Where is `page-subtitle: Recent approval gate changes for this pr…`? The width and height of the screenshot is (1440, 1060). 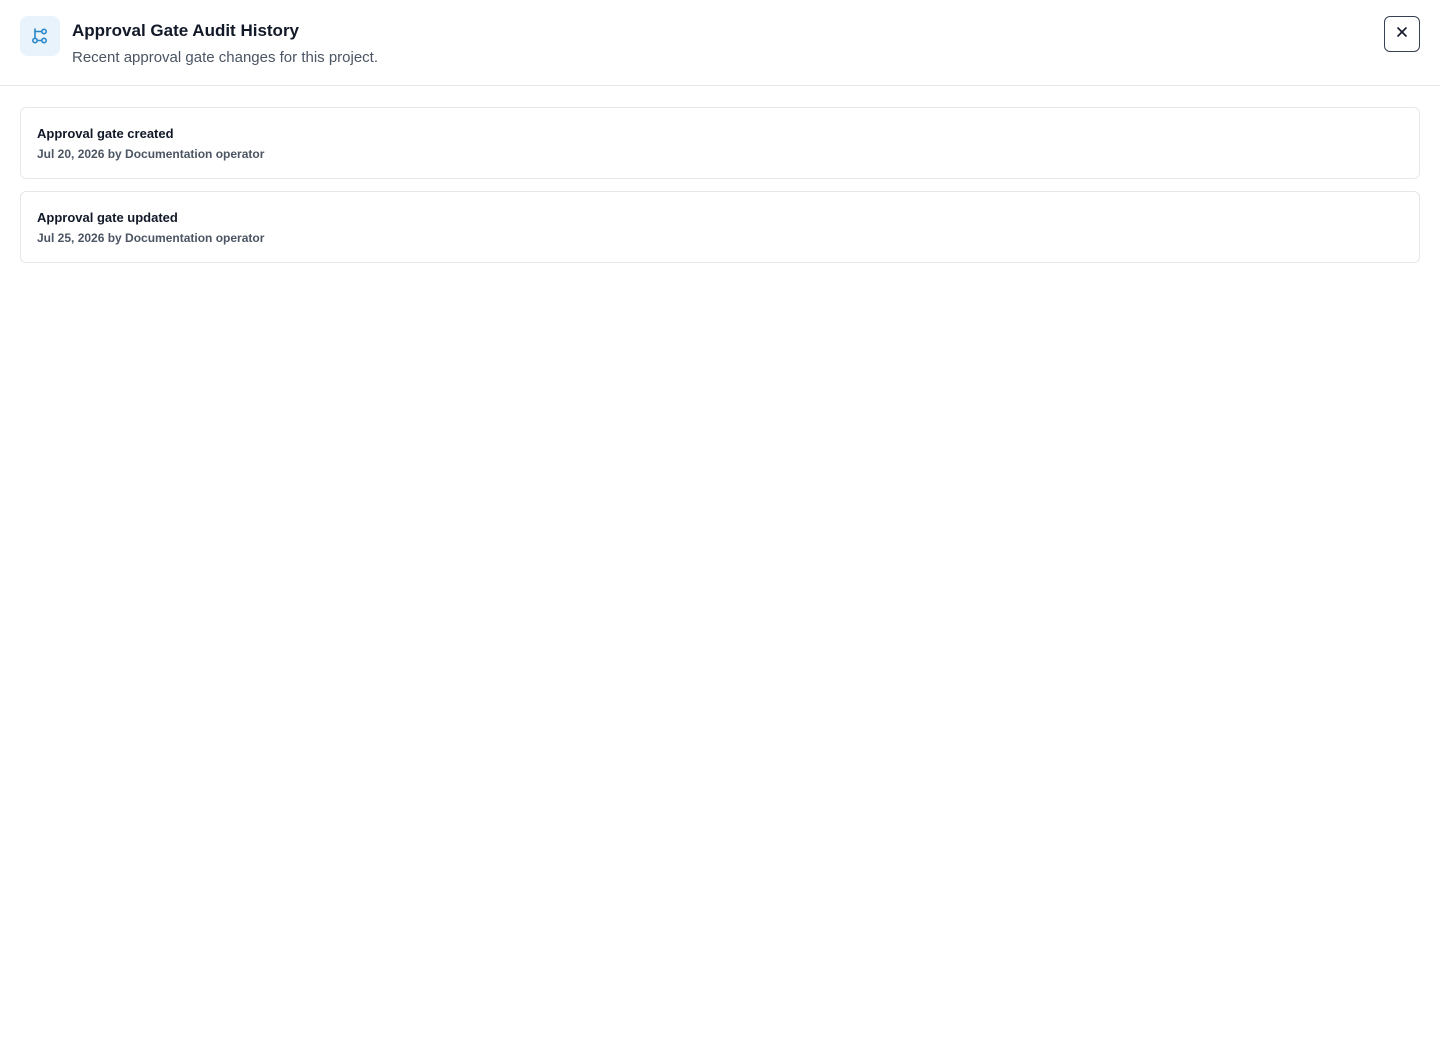 page-subtitle: Recent approval gate changes for this pr… is located at coordinates (225, 57).